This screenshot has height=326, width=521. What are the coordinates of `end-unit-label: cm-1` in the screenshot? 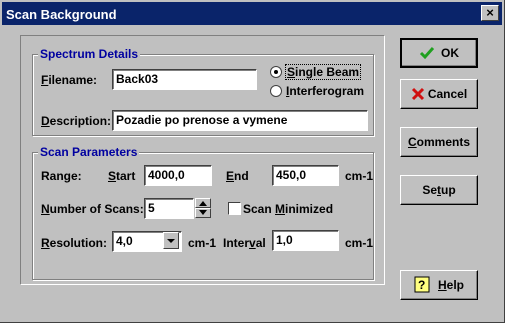 It's located at (359, 176).